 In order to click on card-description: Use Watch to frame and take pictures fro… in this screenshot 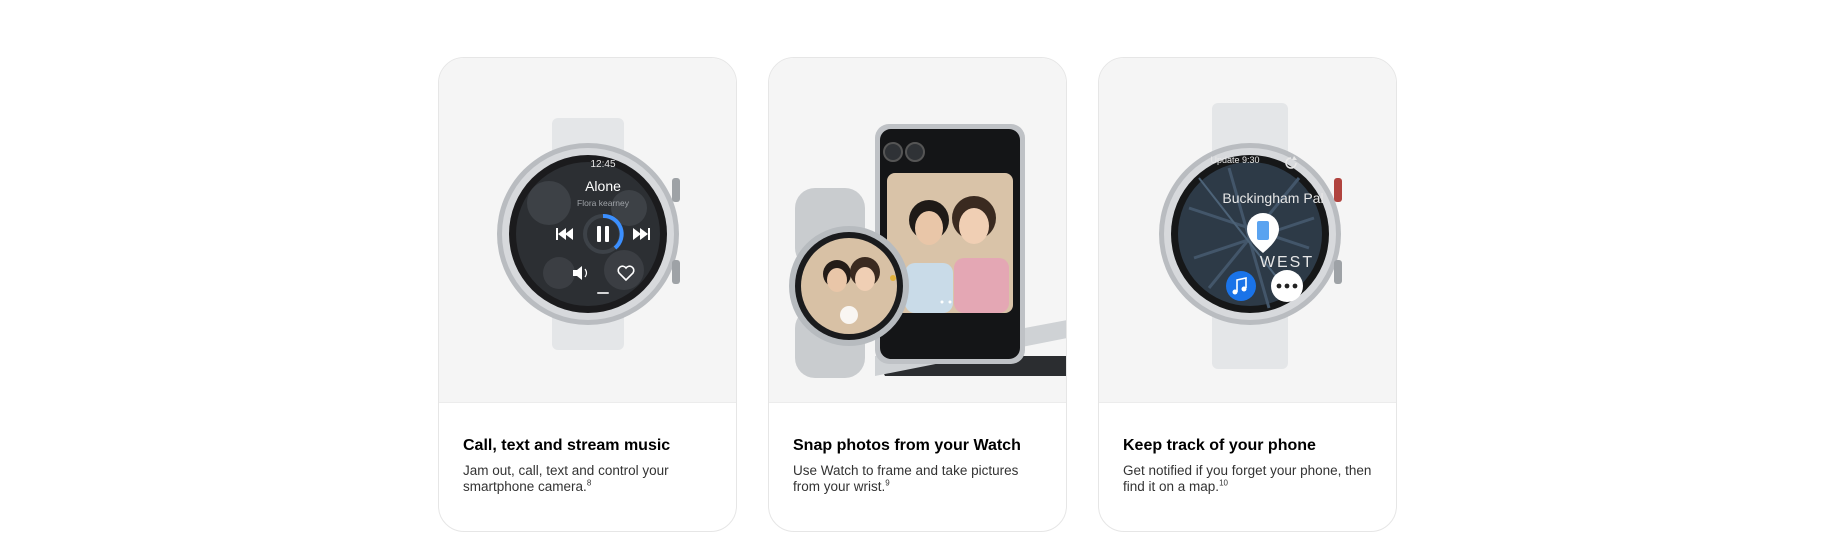, I will do `click(906, 478)`.